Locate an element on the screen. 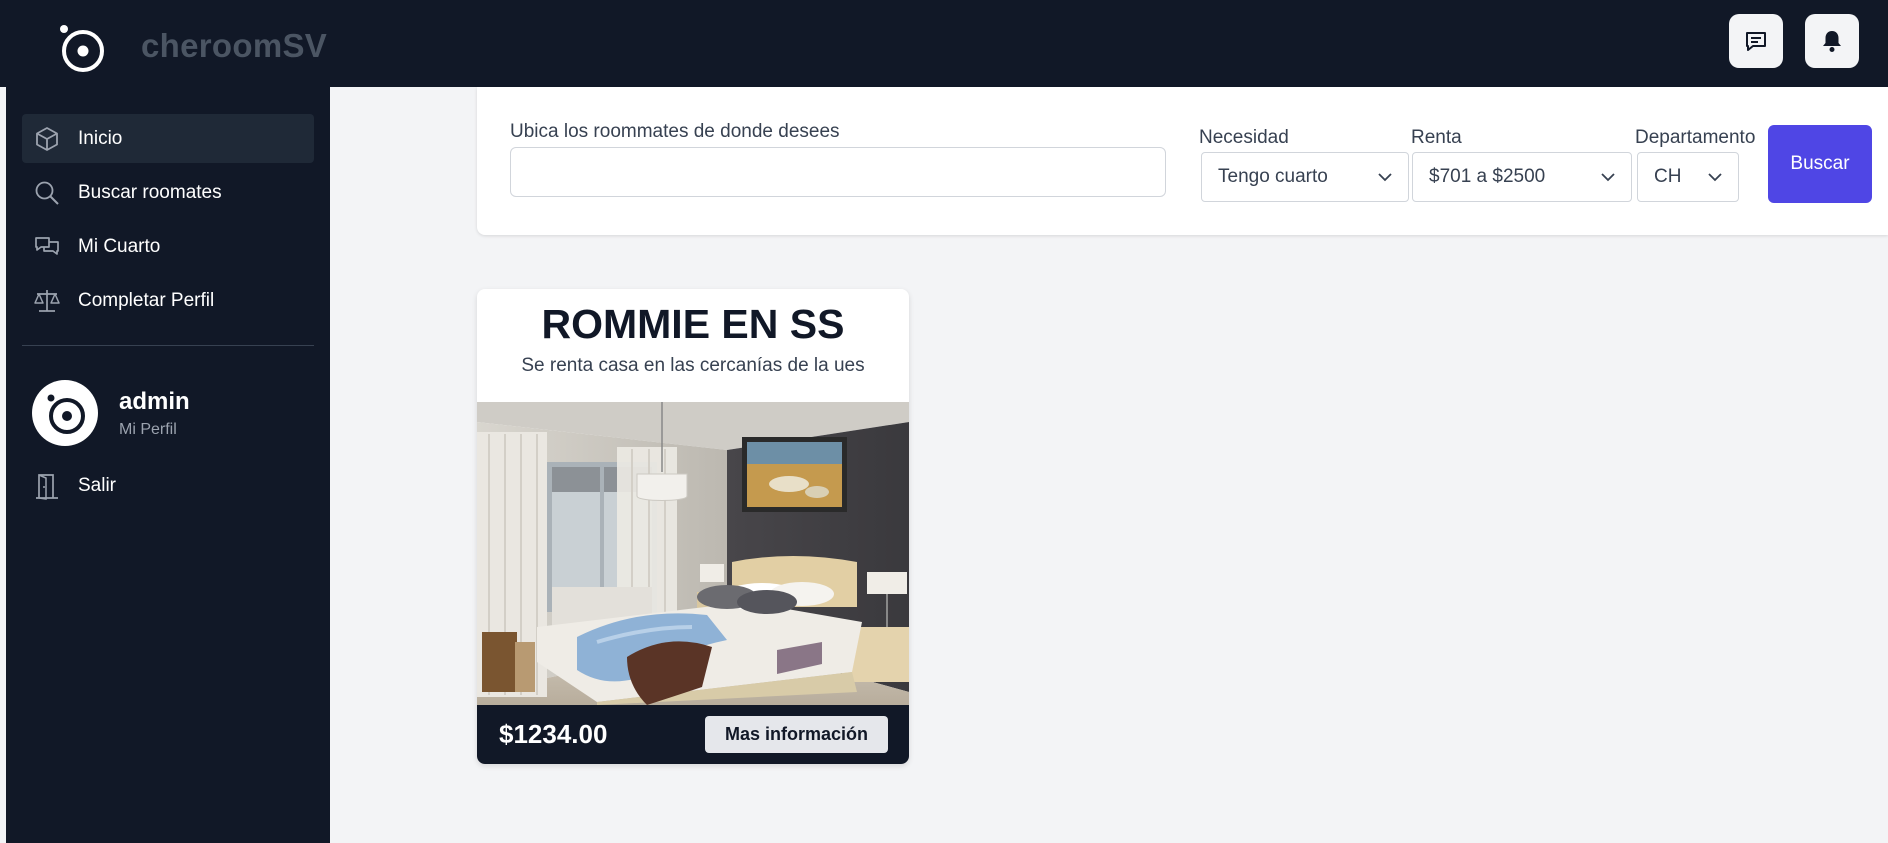  necesidad-value: Tengo cuarto is located at coordinates (1273, 176).